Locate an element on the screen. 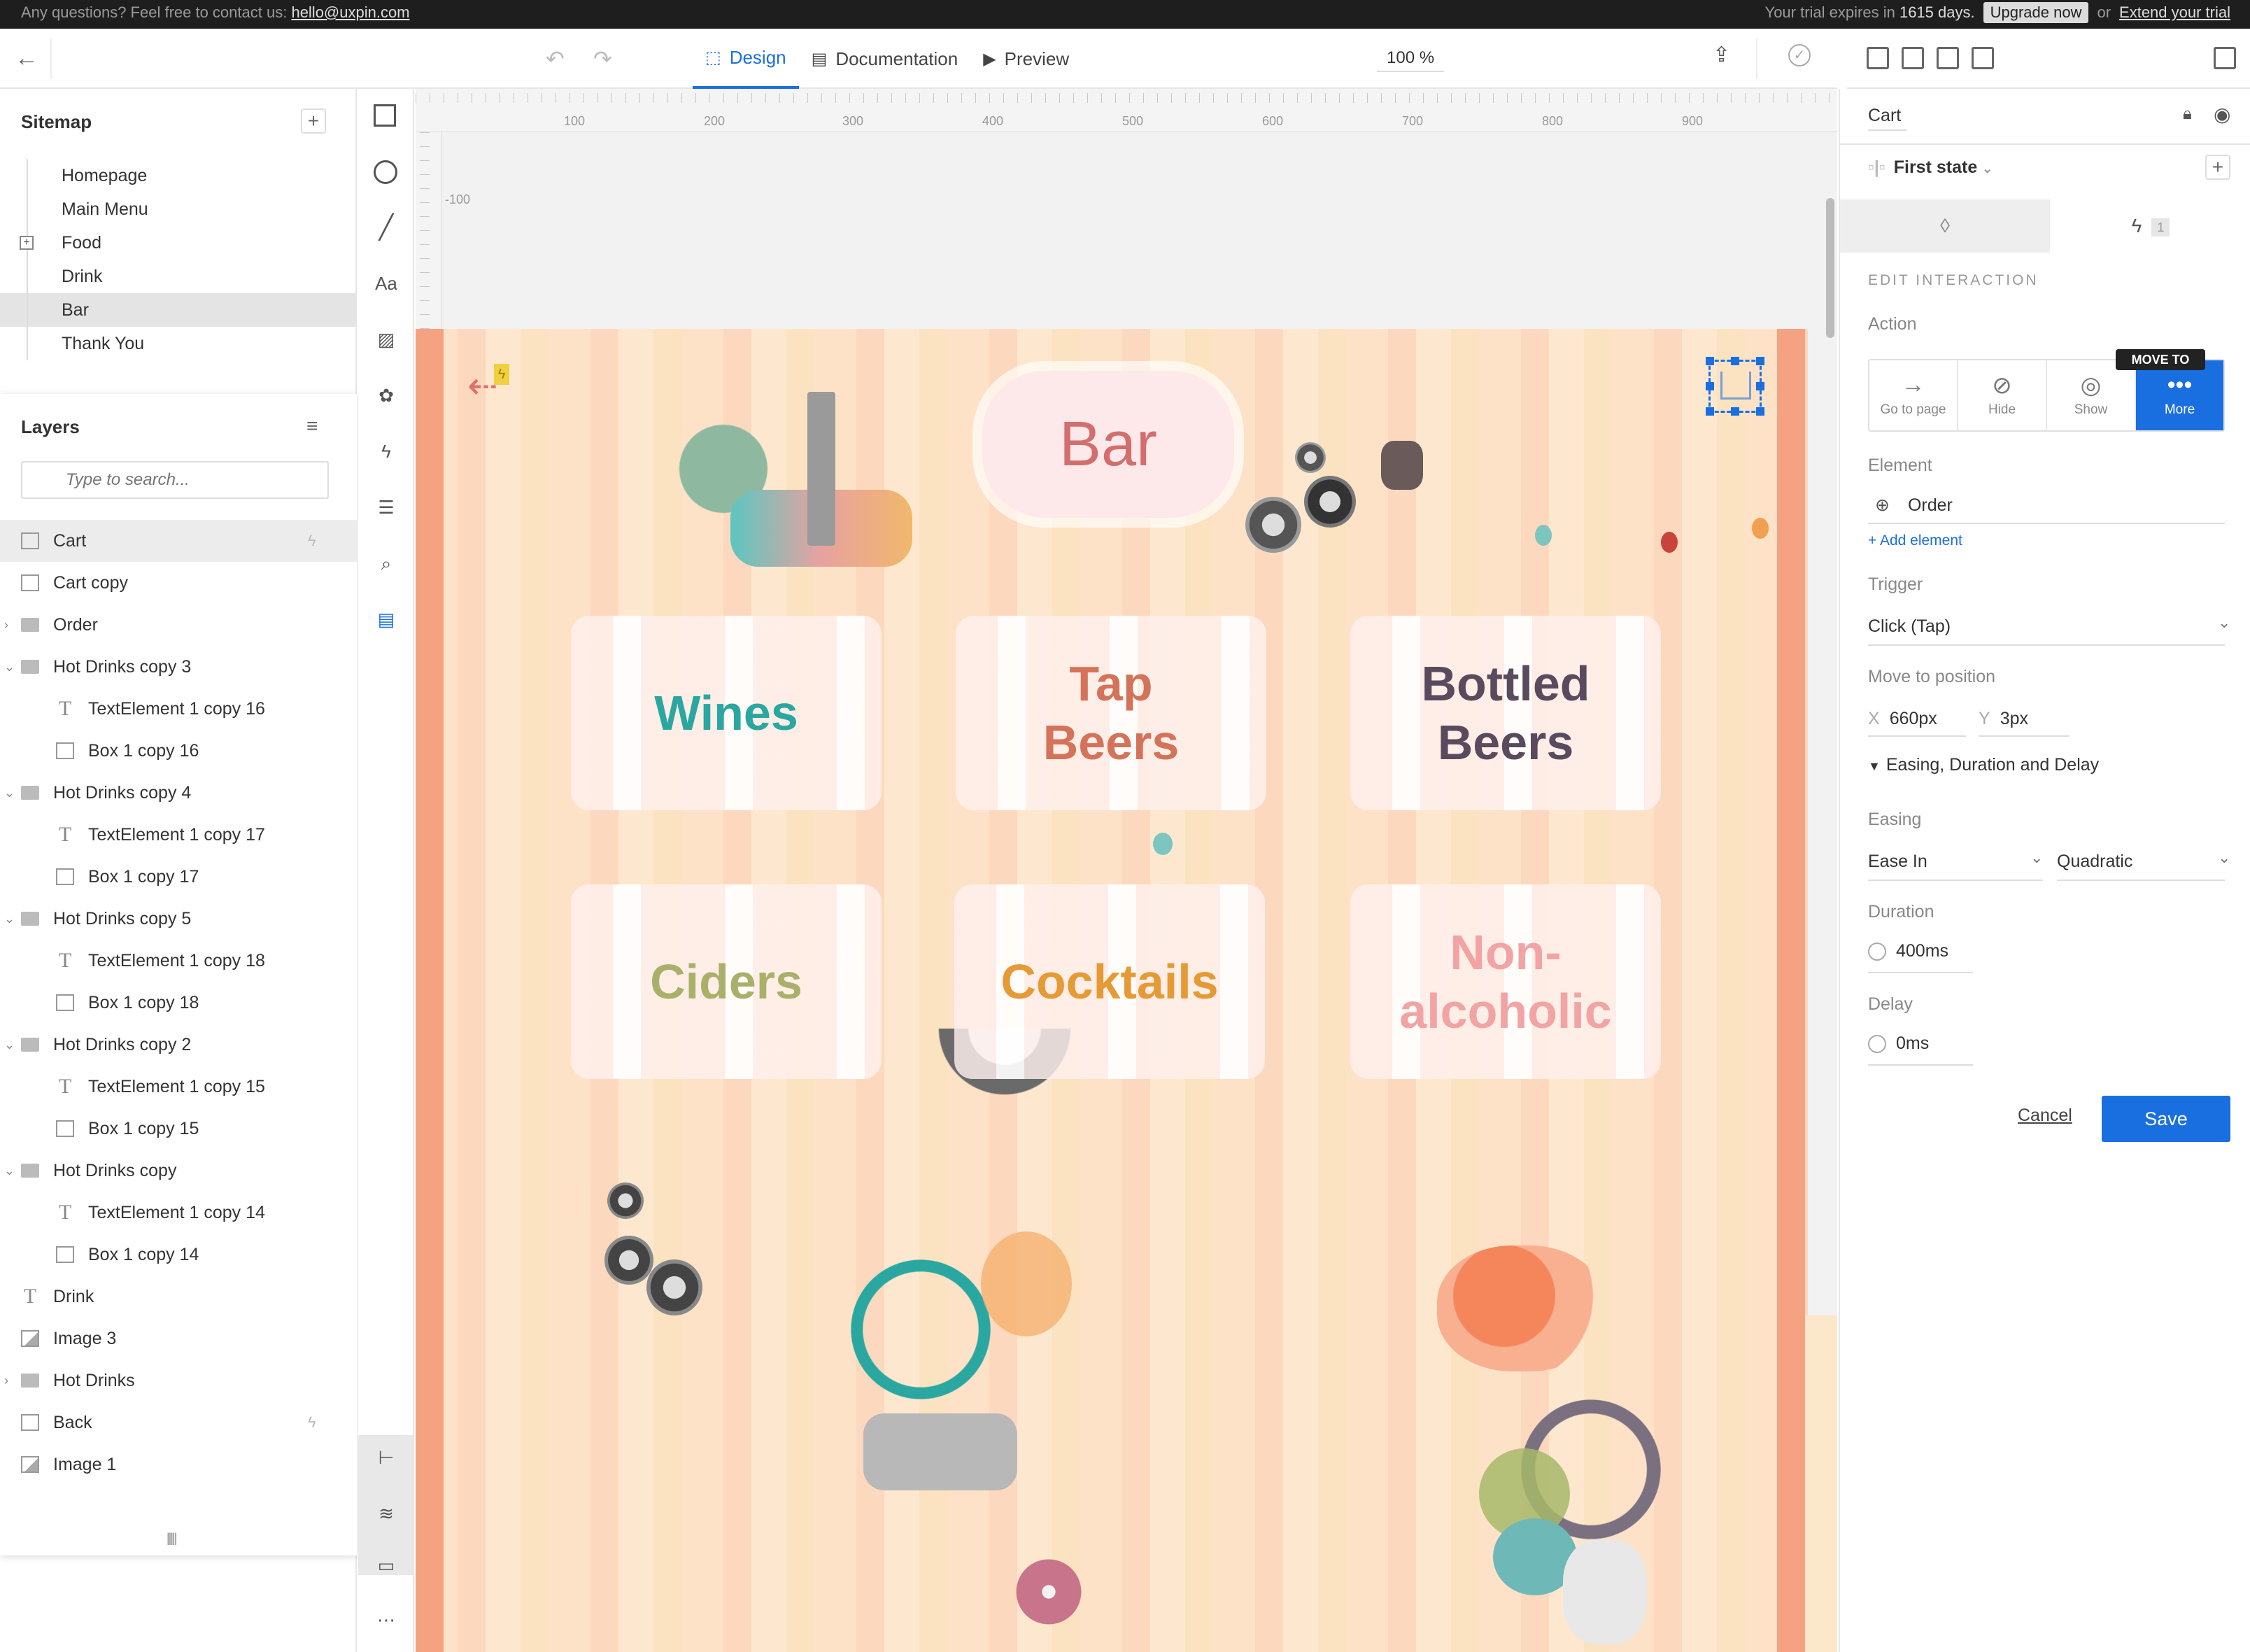 Image resolution: width=2250 pixels, height=1652 pixels. cart-icon-selected is located at coordinates (1735, 386).